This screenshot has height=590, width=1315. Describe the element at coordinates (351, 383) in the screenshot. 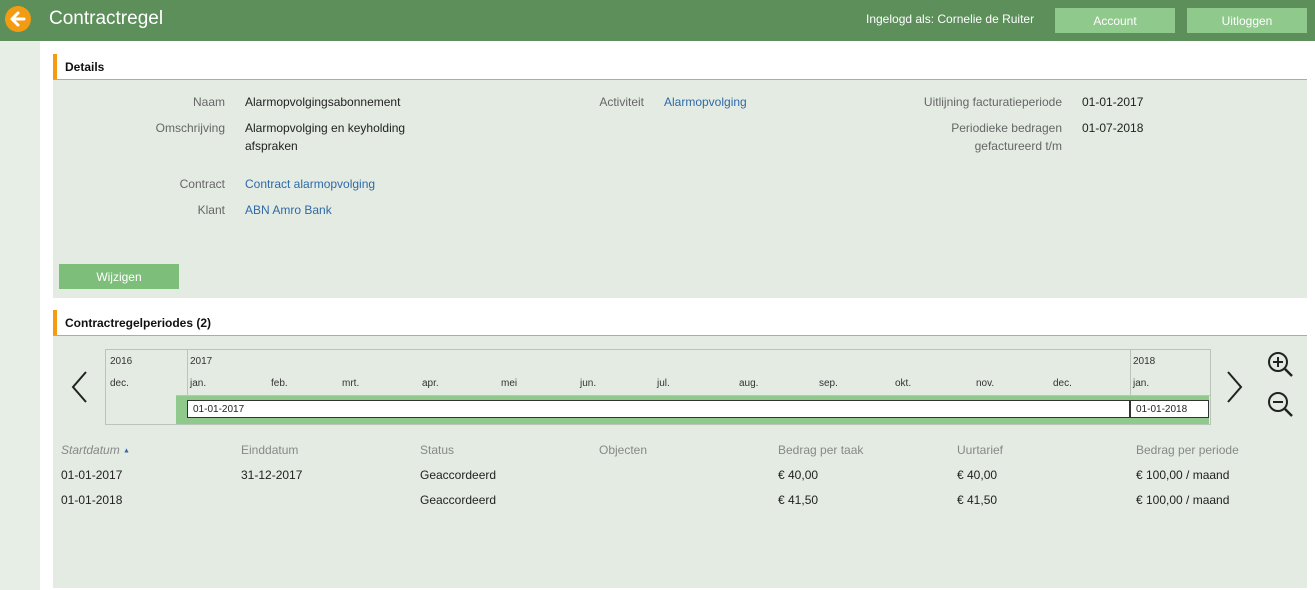

I see `timeline-month: mrt.` at that location.